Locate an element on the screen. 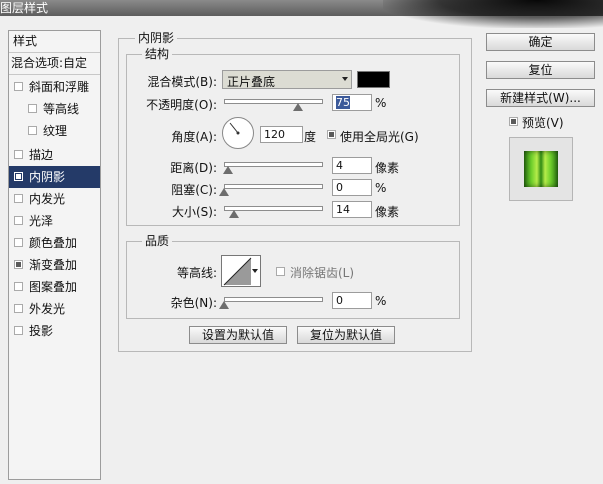 The width and height of the screenshot is (603, 484). anti-alias-label: 消除锯齿(L) is located at coordinates (322, 273).